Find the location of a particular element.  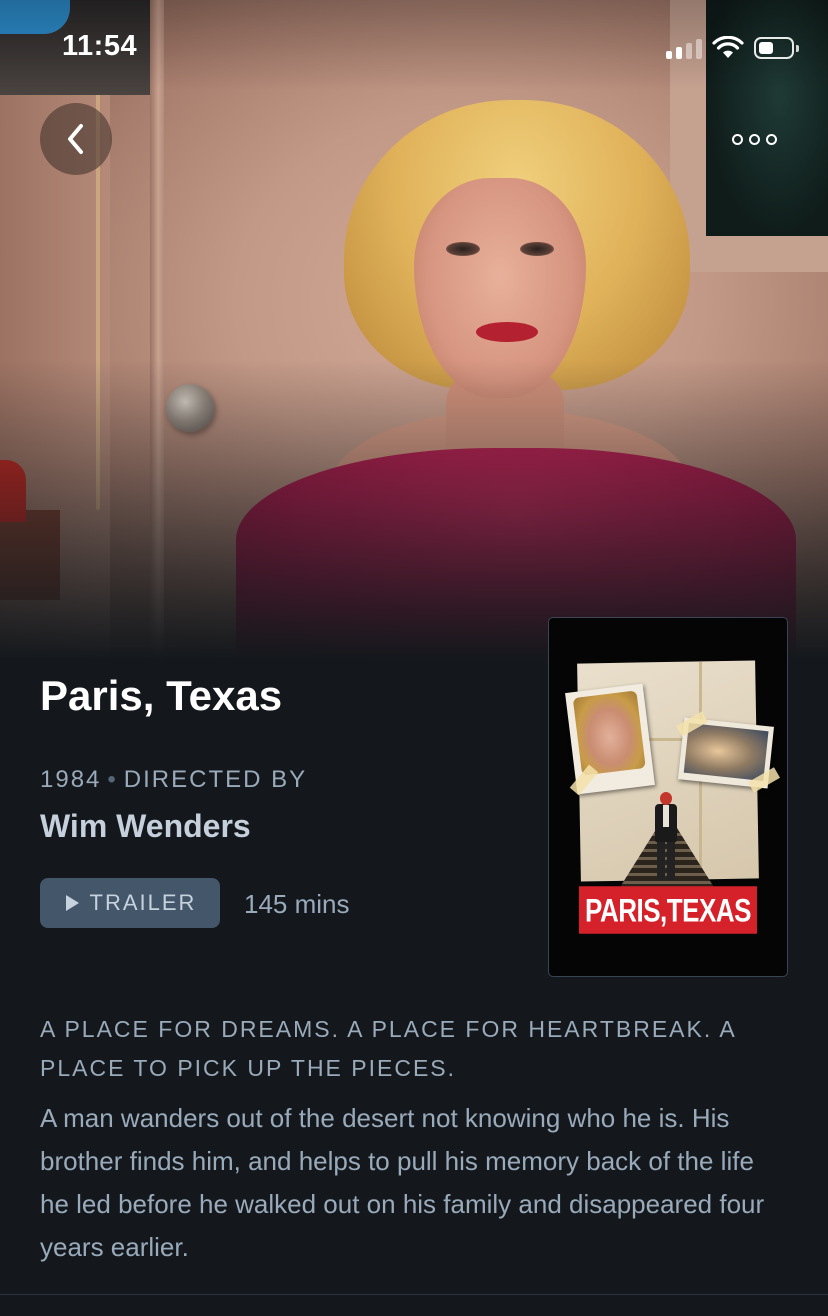

trailer-label: TRAILER is located at coordinates (143, 902).